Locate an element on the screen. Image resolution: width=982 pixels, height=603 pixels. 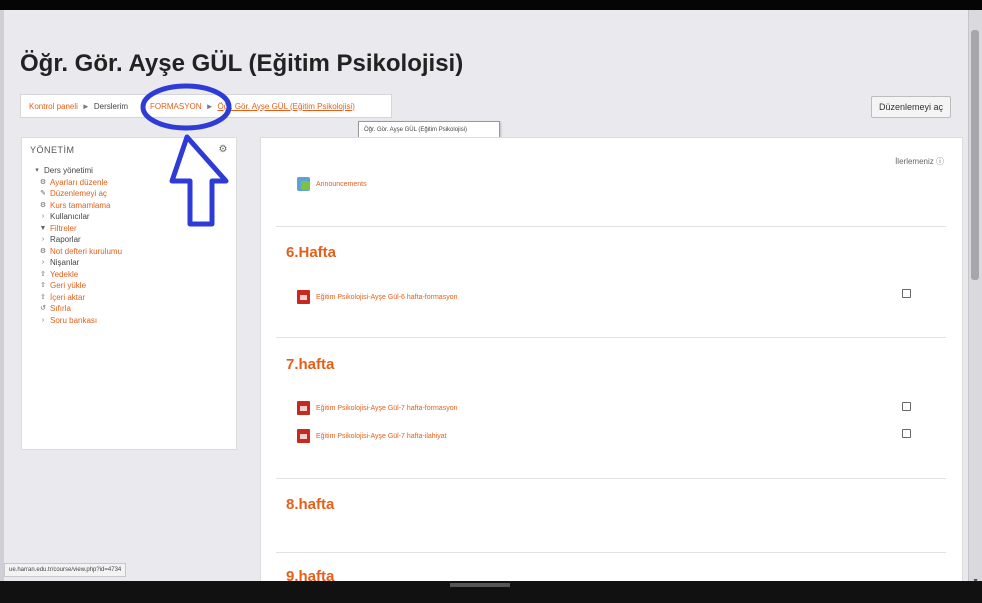
vertical-scrollbar: ▼ is located at coordinates (975, 297).